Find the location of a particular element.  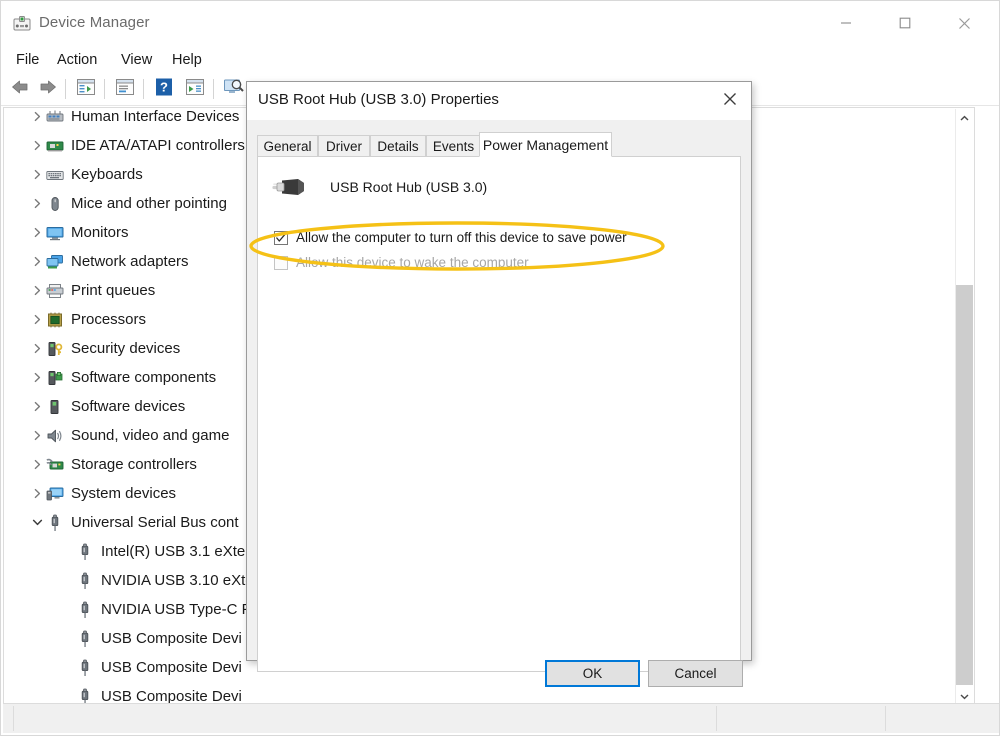

tree-item: Human Interface Devices is located at coordinates (121, 119).